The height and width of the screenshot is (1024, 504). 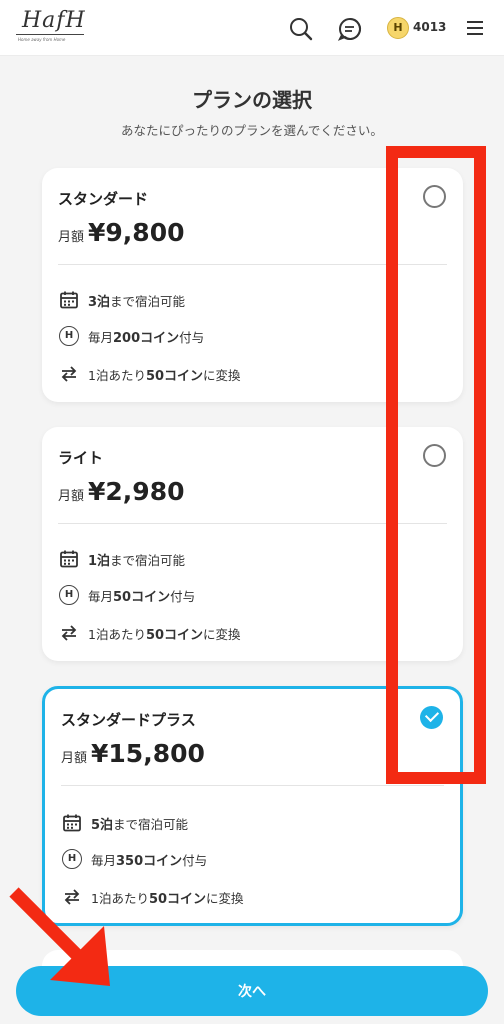 What do you see at coordinates (149, 861) in the screenshot?
I see `coins-value: 350コイン` at bounding box center [149, 861].